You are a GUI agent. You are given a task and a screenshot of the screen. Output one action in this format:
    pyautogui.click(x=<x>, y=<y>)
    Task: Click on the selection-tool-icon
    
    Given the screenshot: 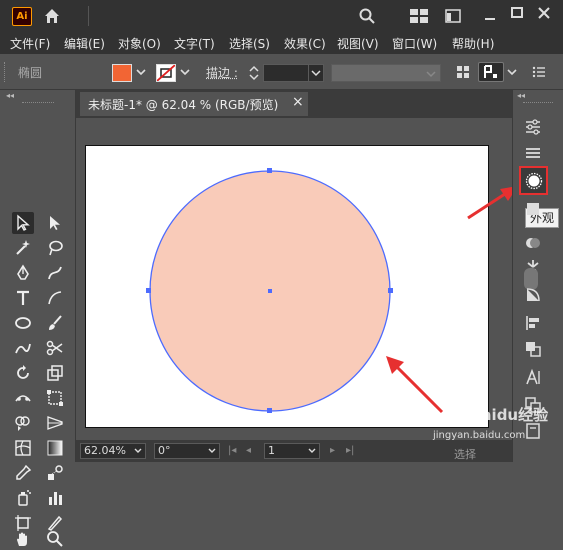 What is the action you would take?
    pyautogui.click(x=23, y=223)
    